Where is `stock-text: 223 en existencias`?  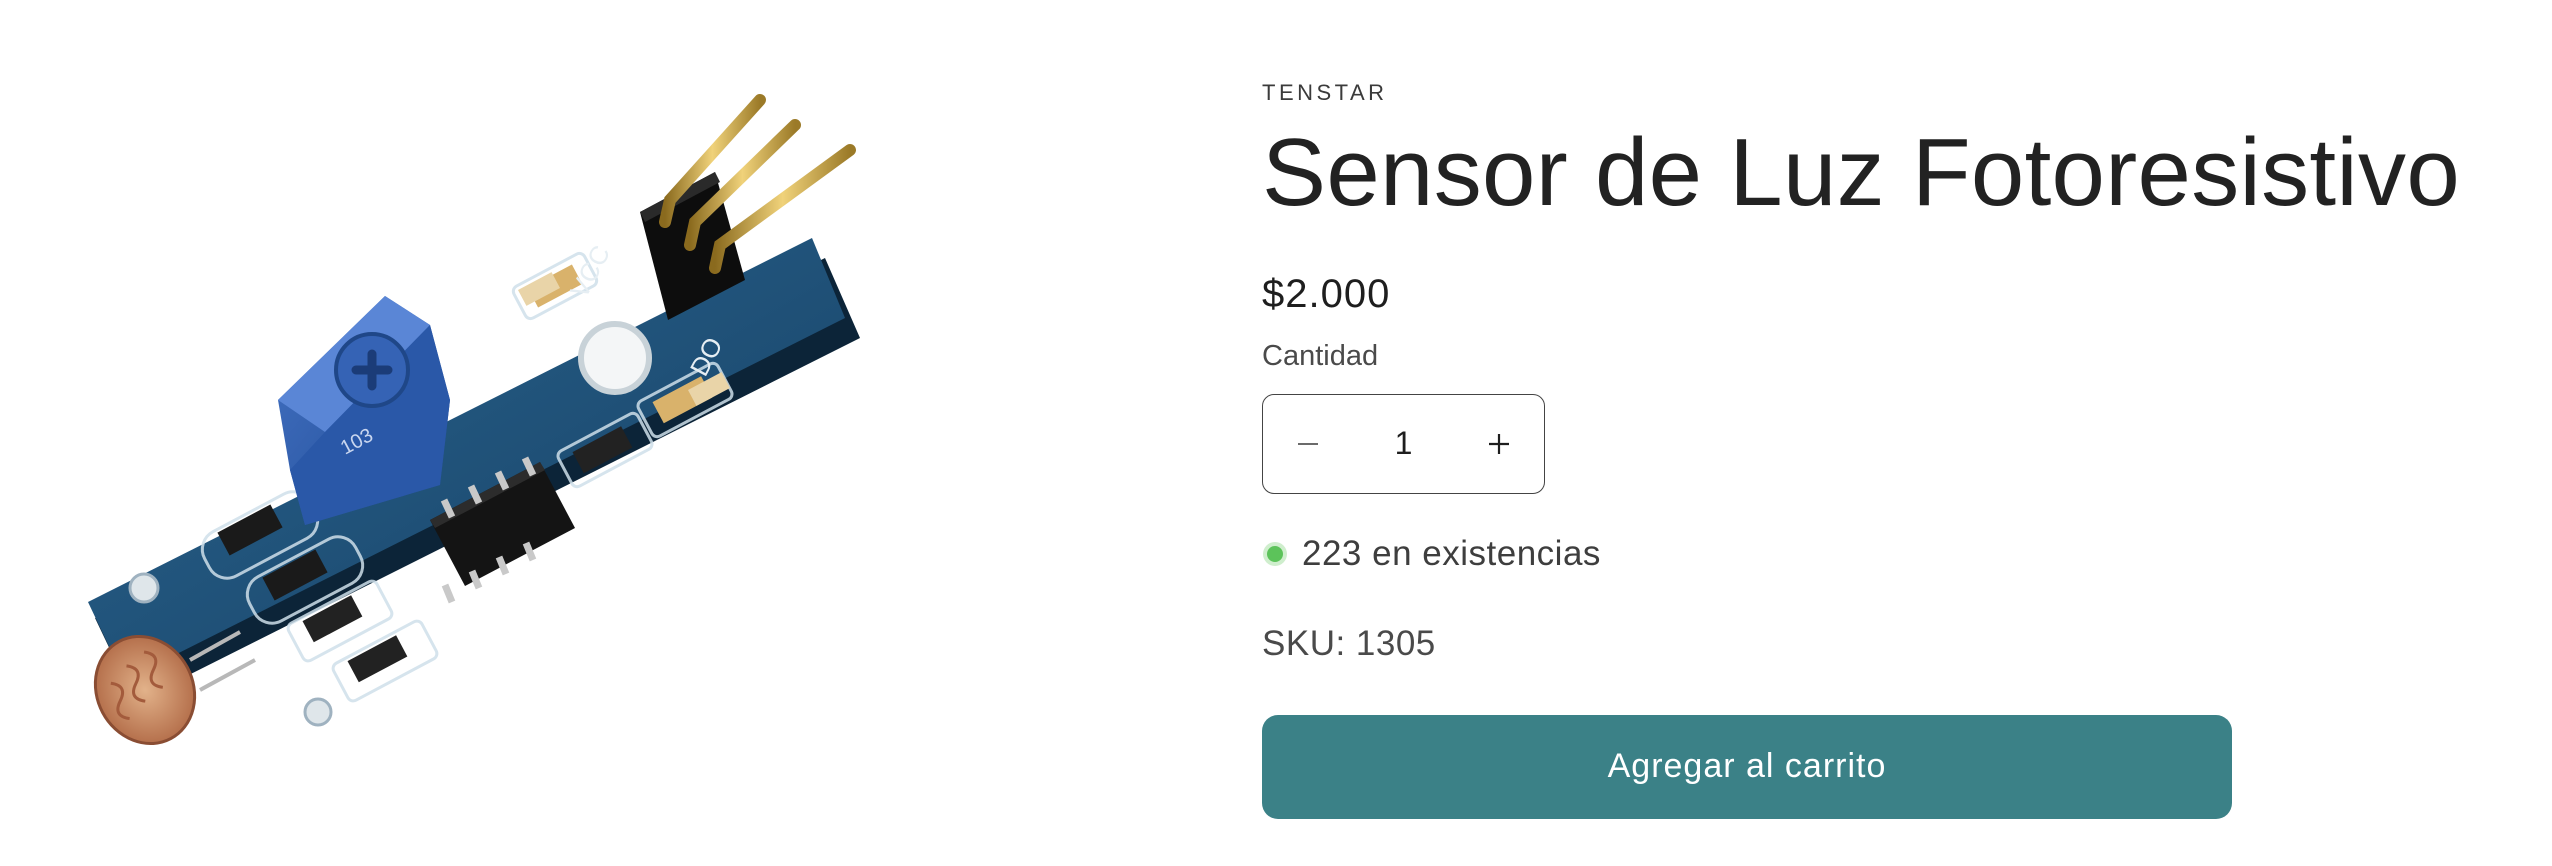 stock-text: 223 en existencias is located at coordinates (1451, 553).